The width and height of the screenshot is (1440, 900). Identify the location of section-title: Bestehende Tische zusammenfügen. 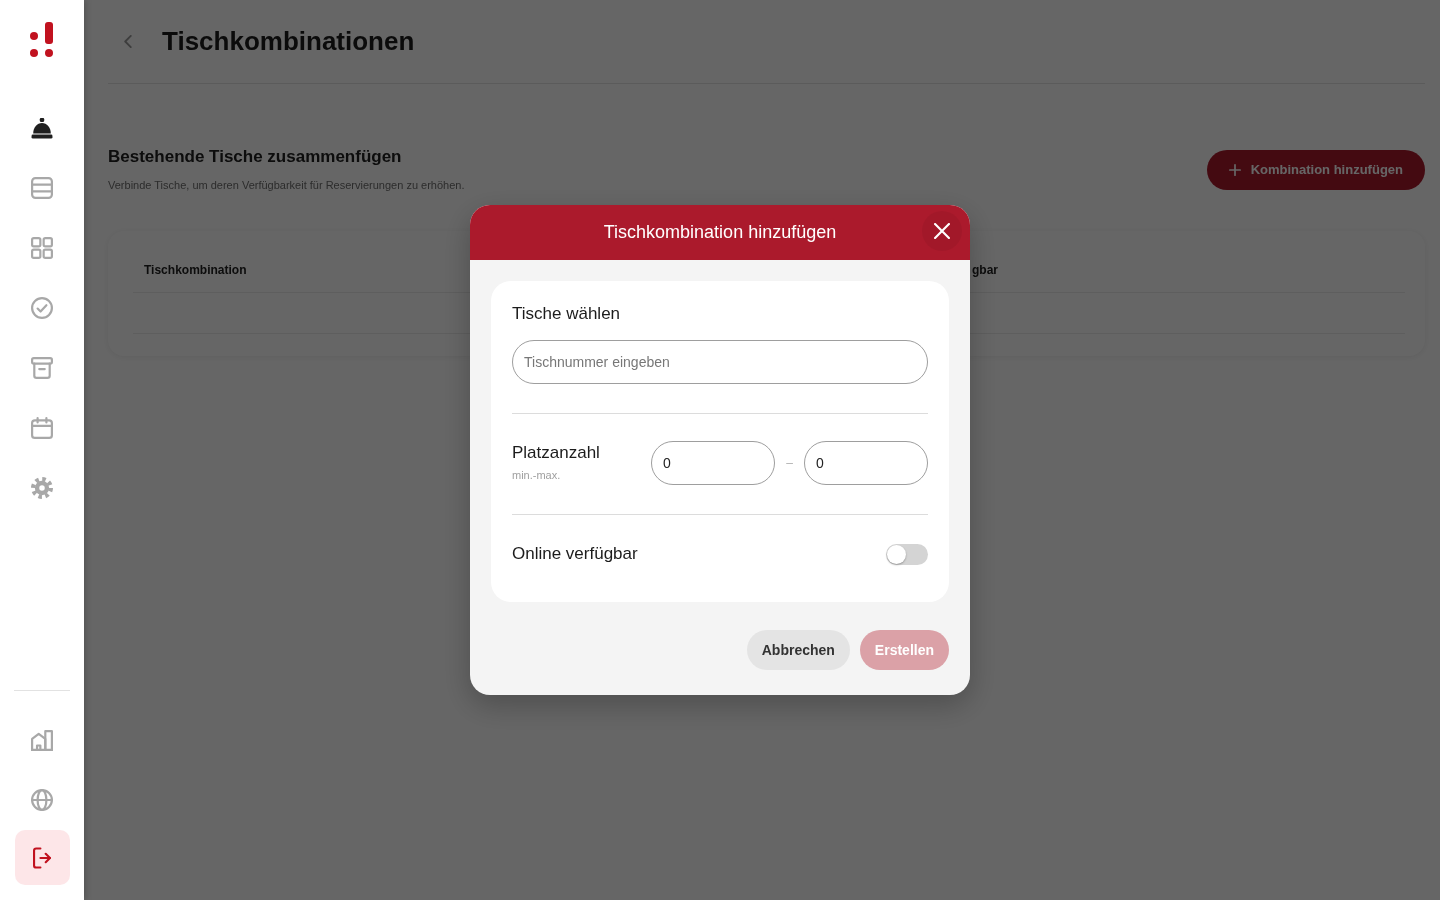
(255, 157).